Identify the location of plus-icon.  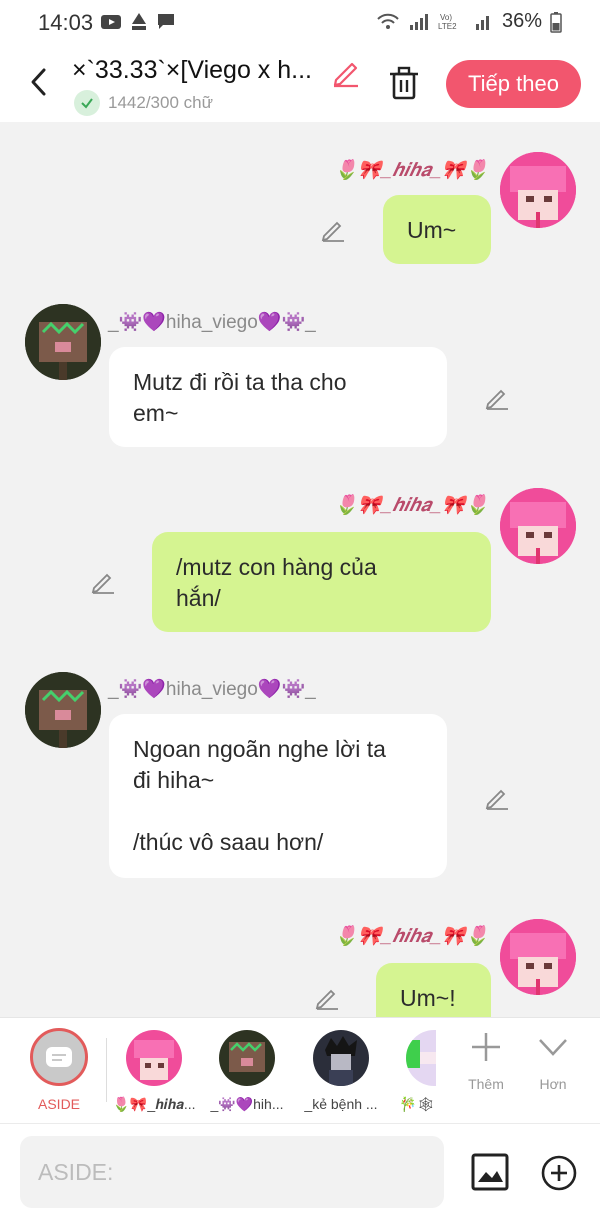
(486, 1047).